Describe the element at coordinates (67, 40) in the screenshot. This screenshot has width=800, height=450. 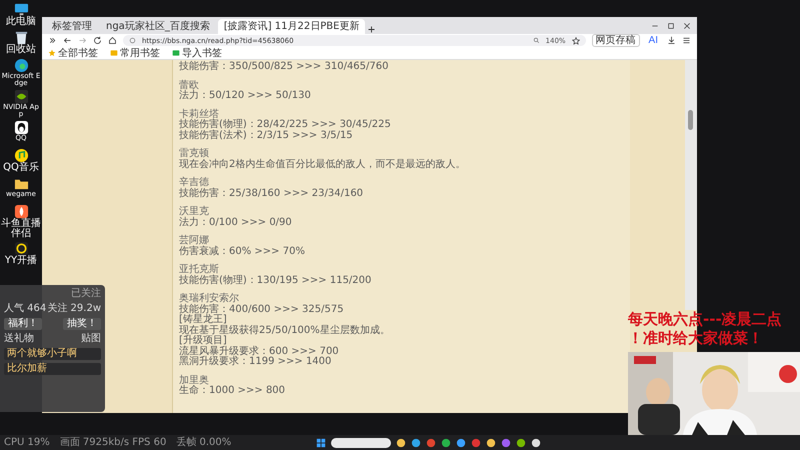
I see `back-icon` at that location.